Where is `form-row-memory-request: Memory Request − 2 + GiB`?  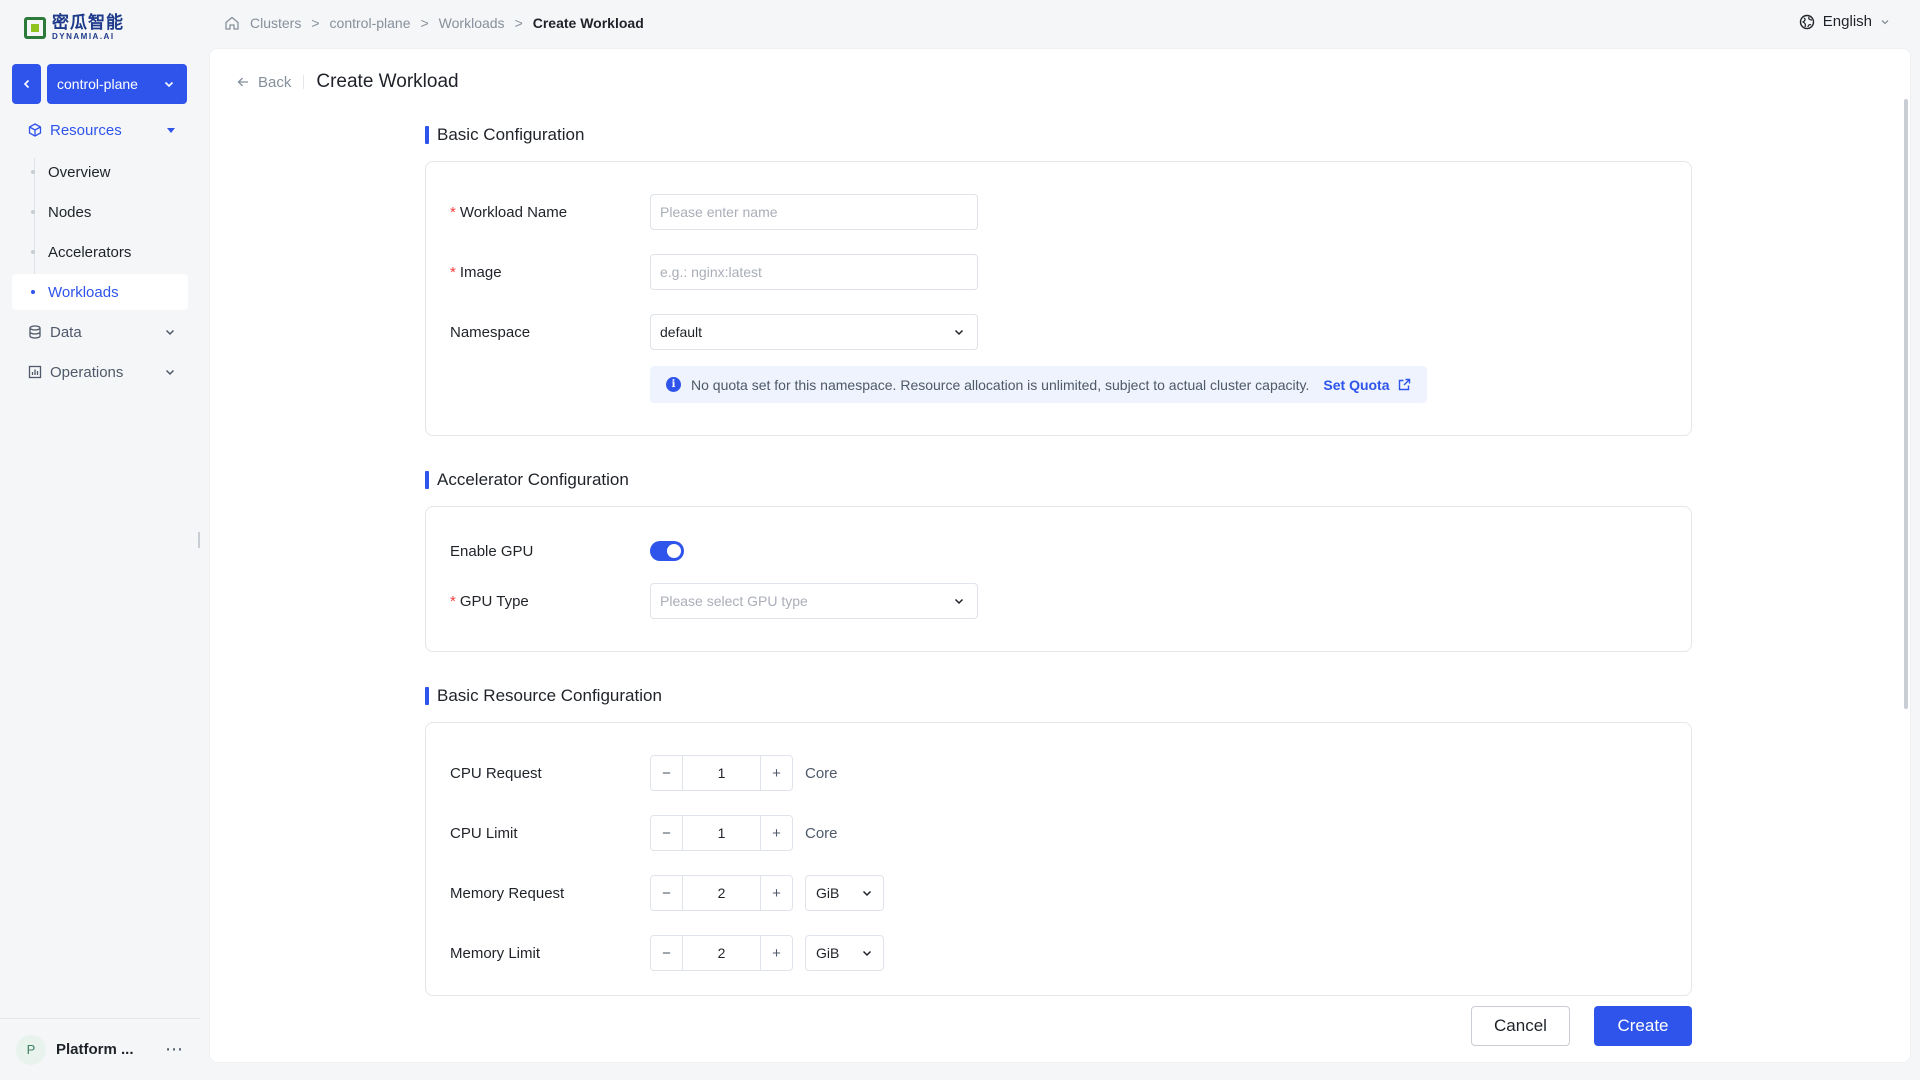
form-row-memory-request: Memory Request − 2 + GiB is located at coordinates (1058, 893).